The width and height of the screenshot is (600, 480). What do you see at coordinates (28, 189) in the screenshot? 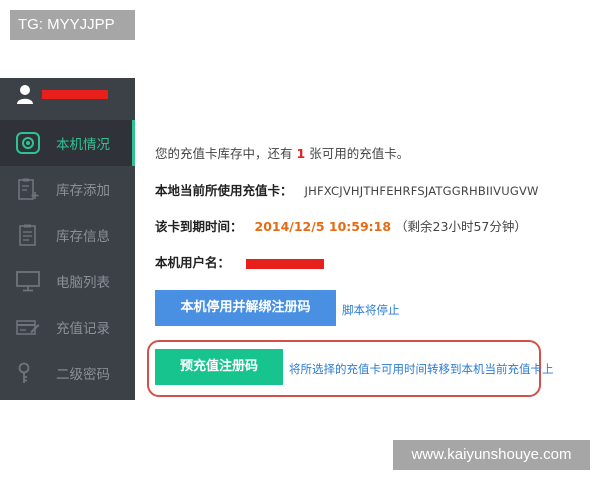
I see `clipboard-add-icon` at bounding box center [28, 189].